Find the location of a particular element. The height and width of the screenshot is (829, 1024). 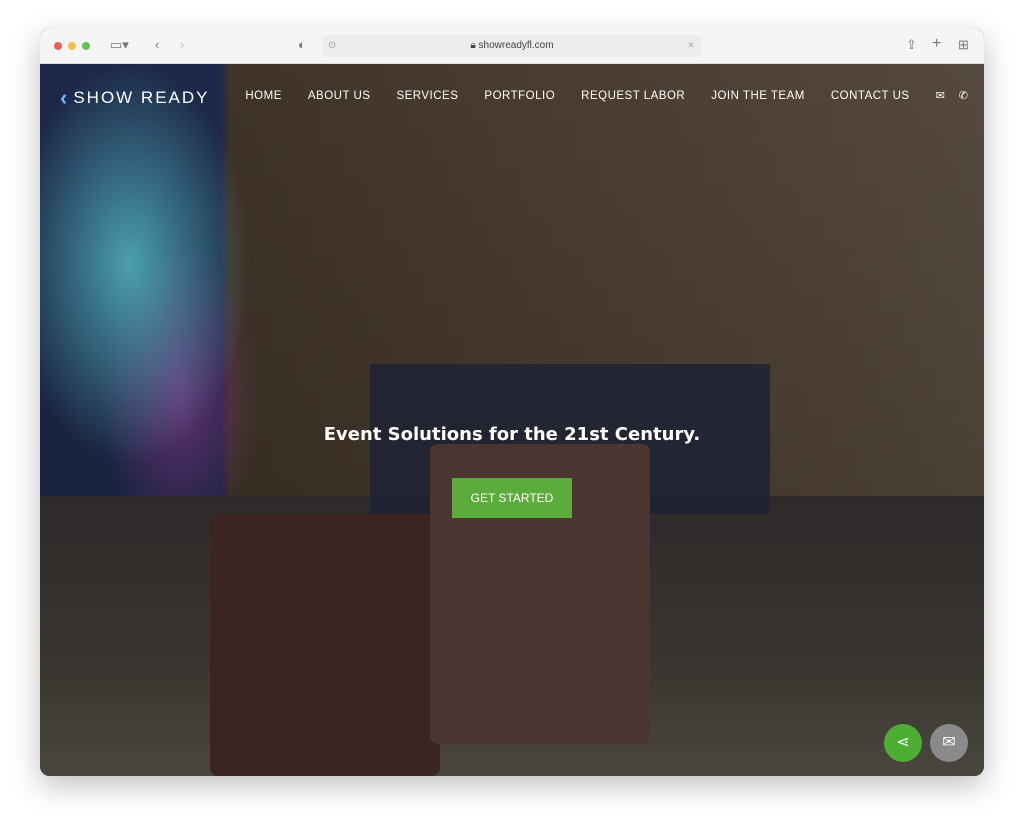

hero-tagline: Event Solutions for the 21st Century. is located at coordinates (512, 434).